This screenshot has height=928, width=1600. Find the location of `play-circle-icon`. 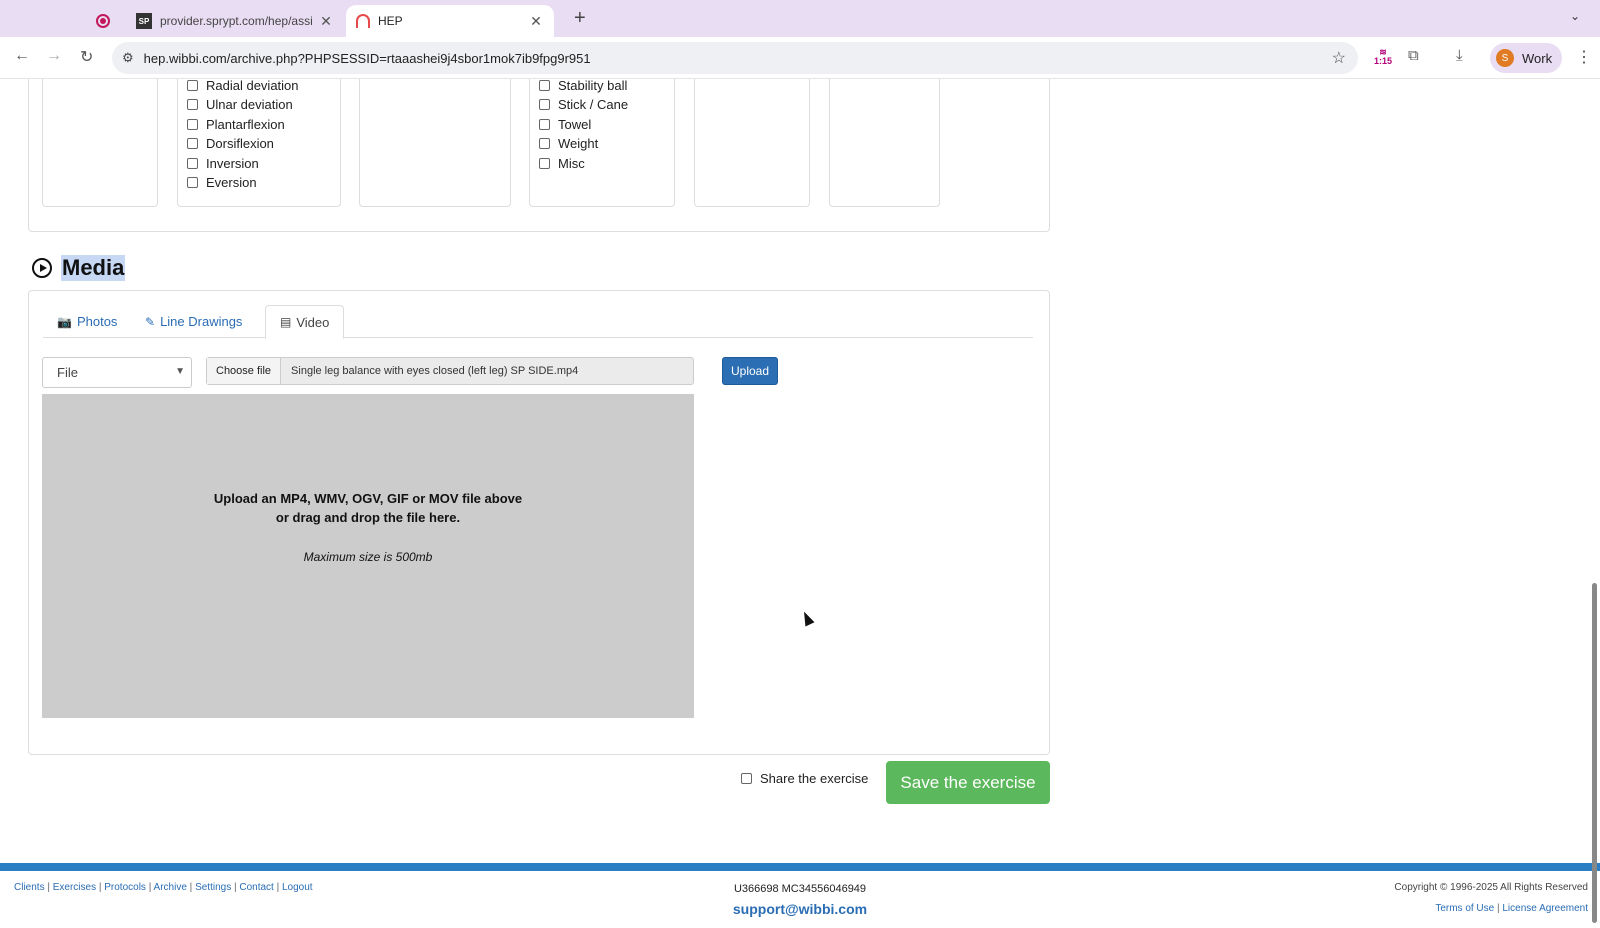

play-circle-icon is located at coordinates (42, 268).